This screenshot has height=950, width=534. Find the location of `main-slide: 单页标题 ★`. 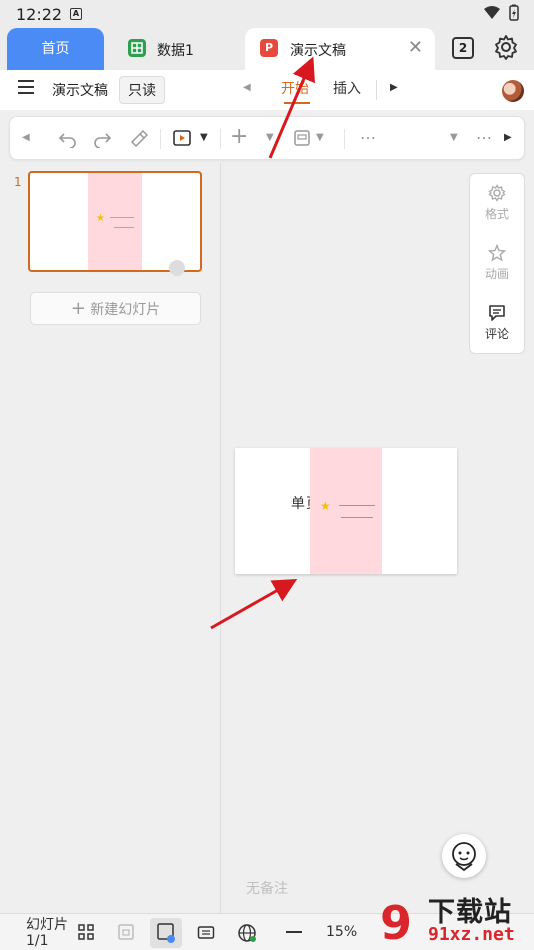

main-slide: 单页标题 ★ is located at coordinates (346, 511).